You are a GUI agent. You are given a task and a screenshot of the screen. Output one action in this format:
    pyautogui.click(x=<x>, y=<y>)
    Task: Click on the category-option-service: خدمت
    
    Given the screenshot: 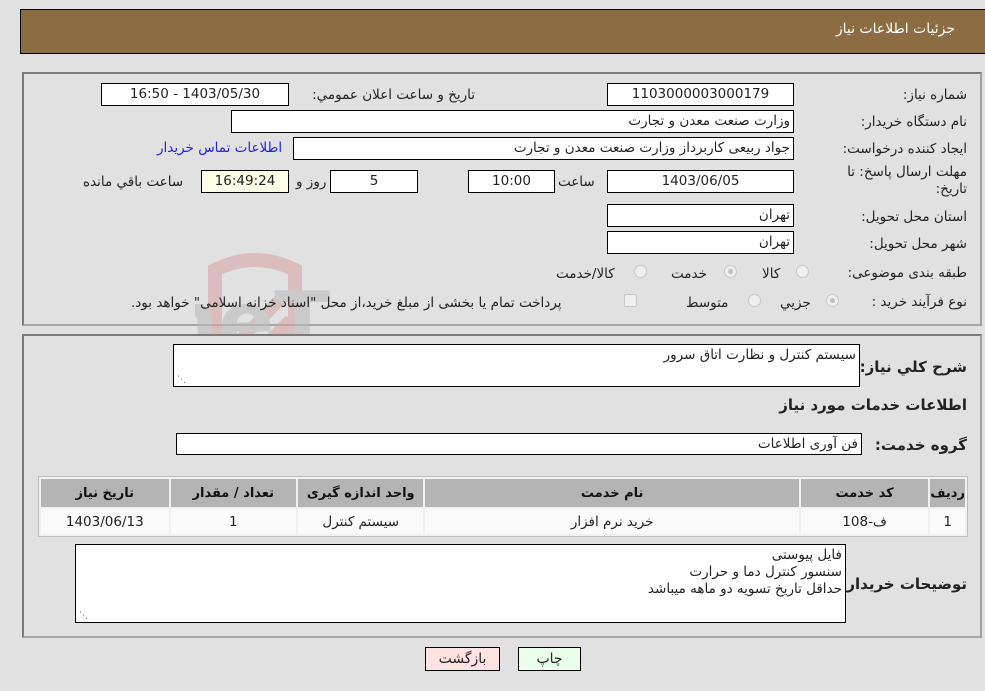 What is the action you would take?
    pyautogui.click(x=689, y=274)
    